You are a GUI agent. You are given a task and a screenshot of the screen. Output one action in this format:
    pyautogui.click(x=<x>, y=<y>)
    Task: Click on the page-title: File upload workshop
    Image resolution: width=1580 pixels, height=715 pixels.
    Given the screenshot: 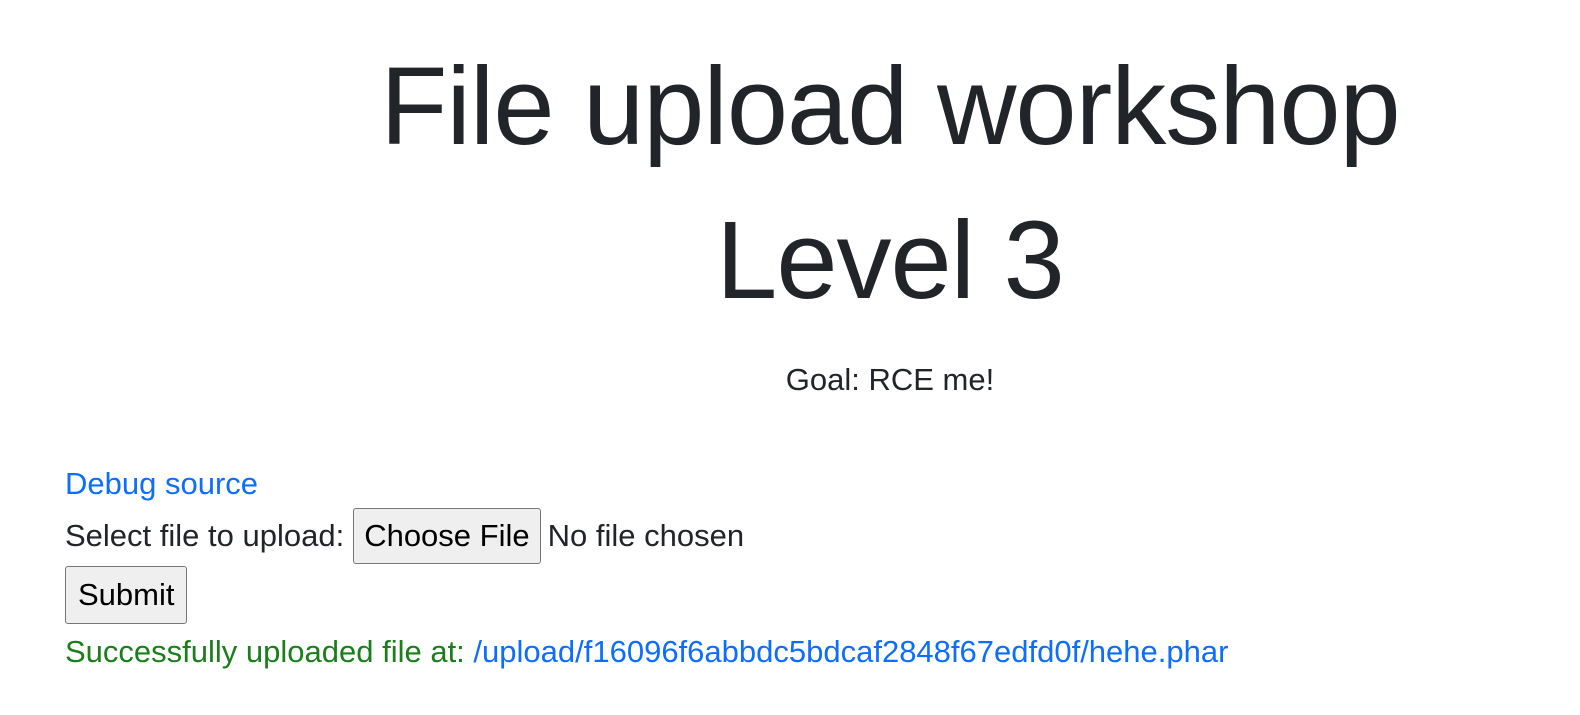 What is the action you would take?
    pyautogui.click(x=890, y=106)
    